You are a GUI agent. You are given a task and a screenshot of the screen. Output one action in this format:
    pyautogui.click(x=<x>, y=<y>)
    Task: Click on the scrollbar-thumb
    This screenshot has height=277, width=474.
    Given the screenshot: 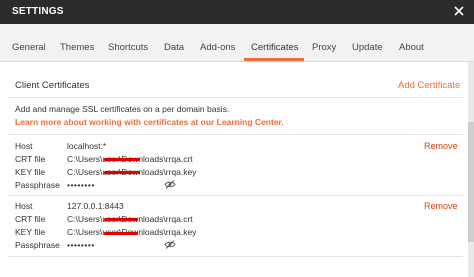 What is the action you would take?
    pyautogui.click(x=471, y=182)
    